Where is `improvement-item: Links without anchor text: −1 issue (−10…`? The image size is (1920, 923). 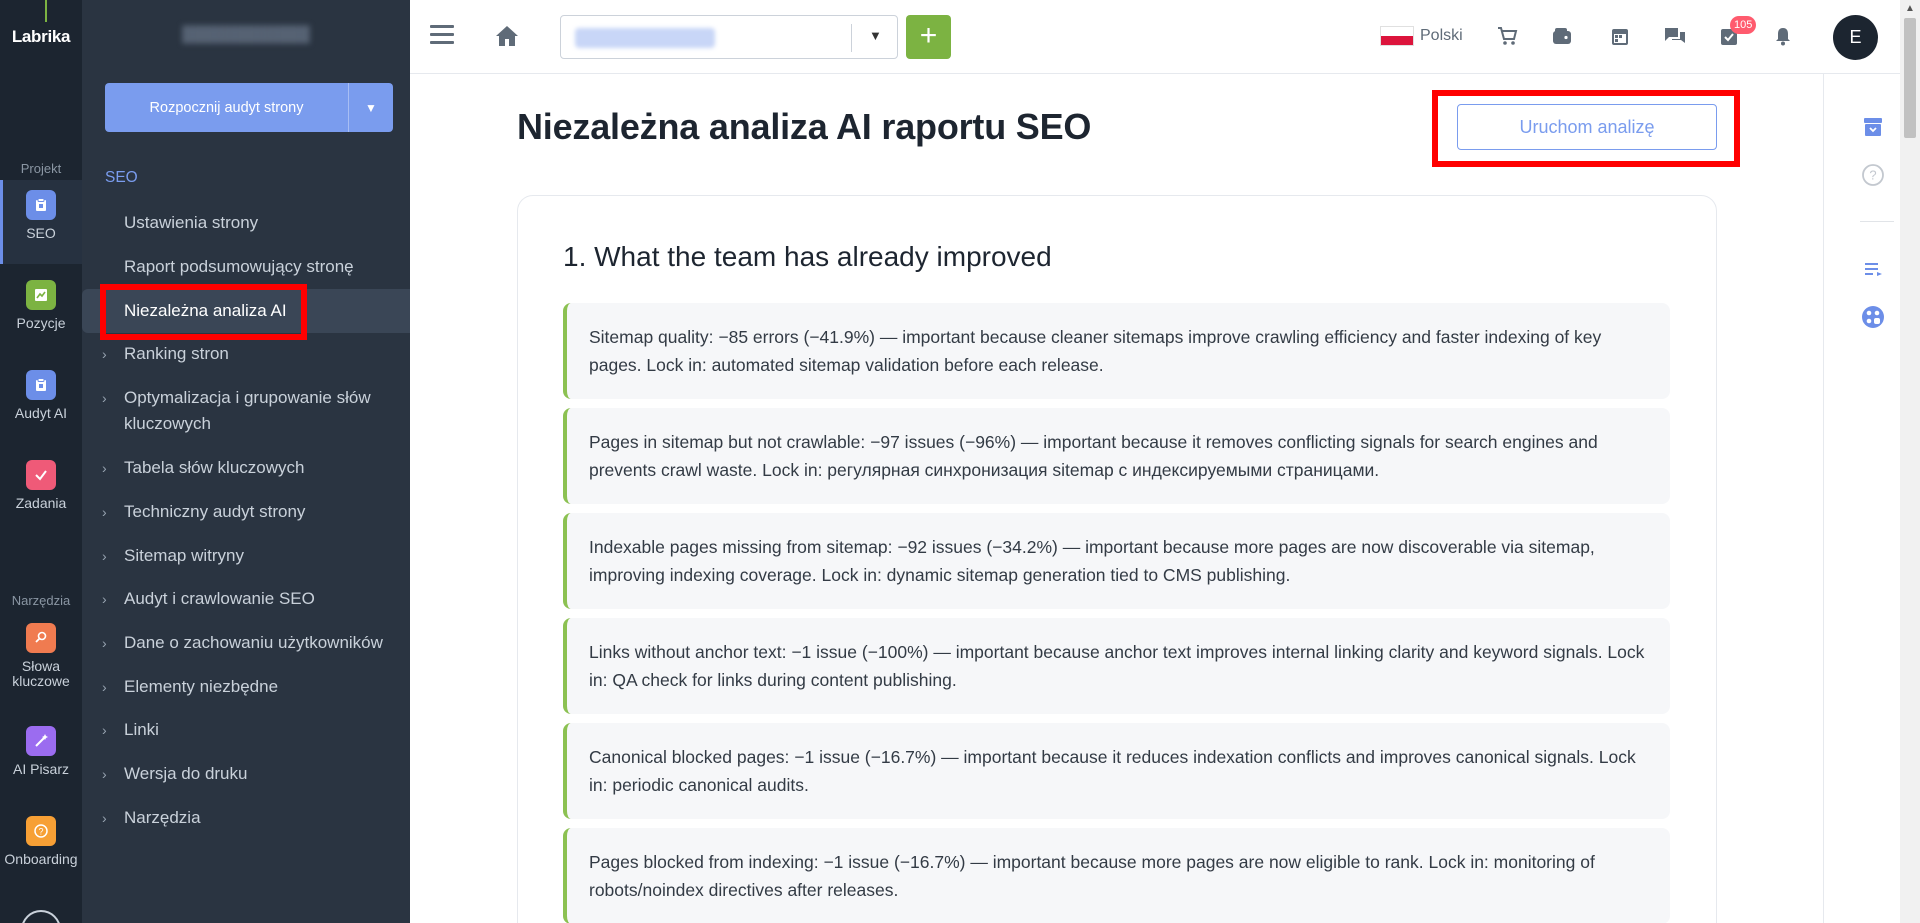 improvement-item: Links without anchor text: −1 issue (−10… is located at coordinates (1116, 666).